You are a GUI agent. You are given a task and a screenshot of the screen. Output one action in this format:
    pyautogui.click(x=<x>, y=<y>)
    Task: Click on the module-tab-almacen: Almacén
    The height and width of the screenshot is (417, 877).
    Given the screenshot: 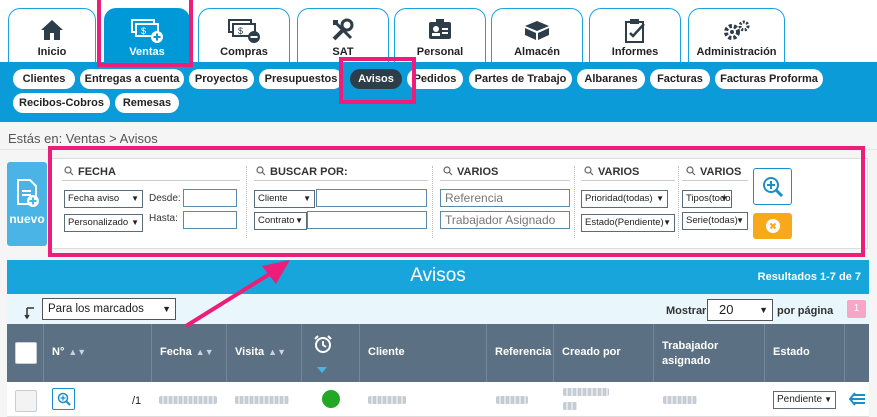 What is the action you would take?
    pyautogui.click(x=537, y=35)
    